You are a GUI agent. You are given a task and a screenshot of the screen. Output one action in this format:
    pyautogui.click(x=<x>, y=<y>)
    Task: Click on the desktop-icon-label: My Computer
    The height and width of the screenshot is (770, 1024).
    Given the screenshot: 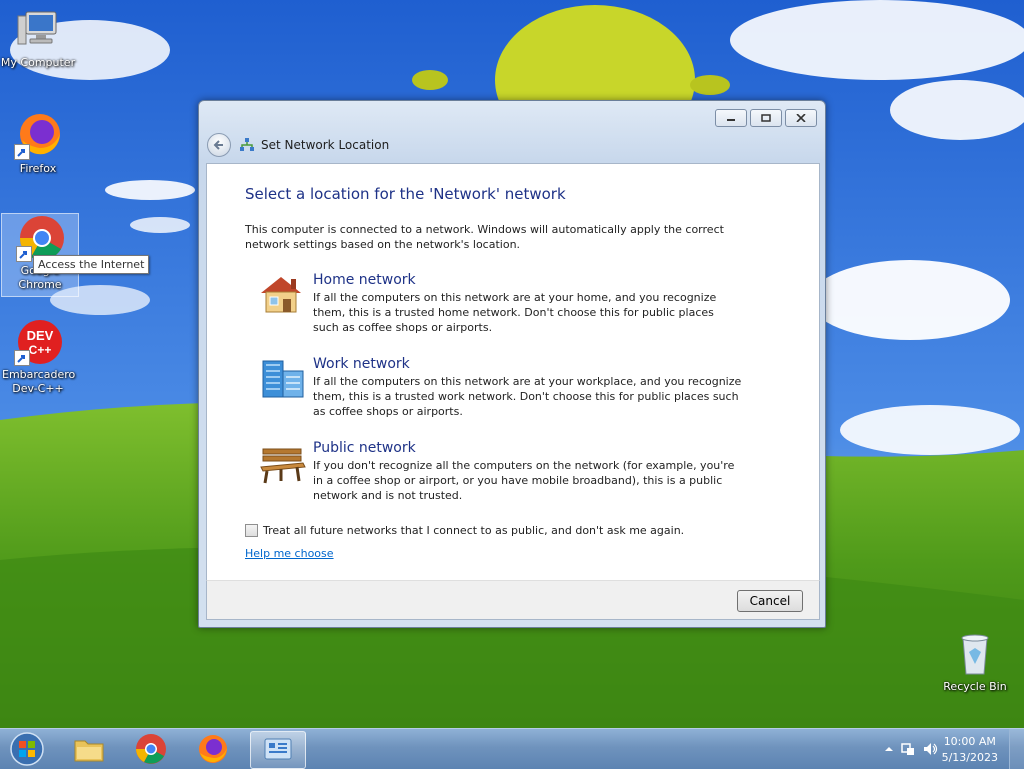 What is the action you would take?
    pyautogui.click(x=38, y=62)
    